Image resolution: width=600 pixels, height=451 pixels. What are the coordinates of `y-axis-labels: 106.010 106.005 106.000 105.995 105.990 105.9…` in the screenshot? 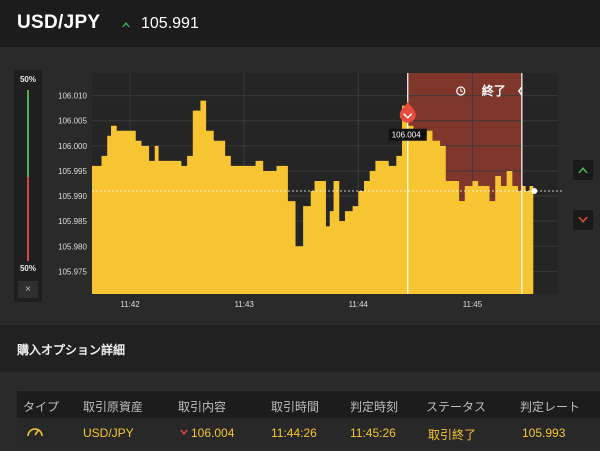 It's located at (72, 184).